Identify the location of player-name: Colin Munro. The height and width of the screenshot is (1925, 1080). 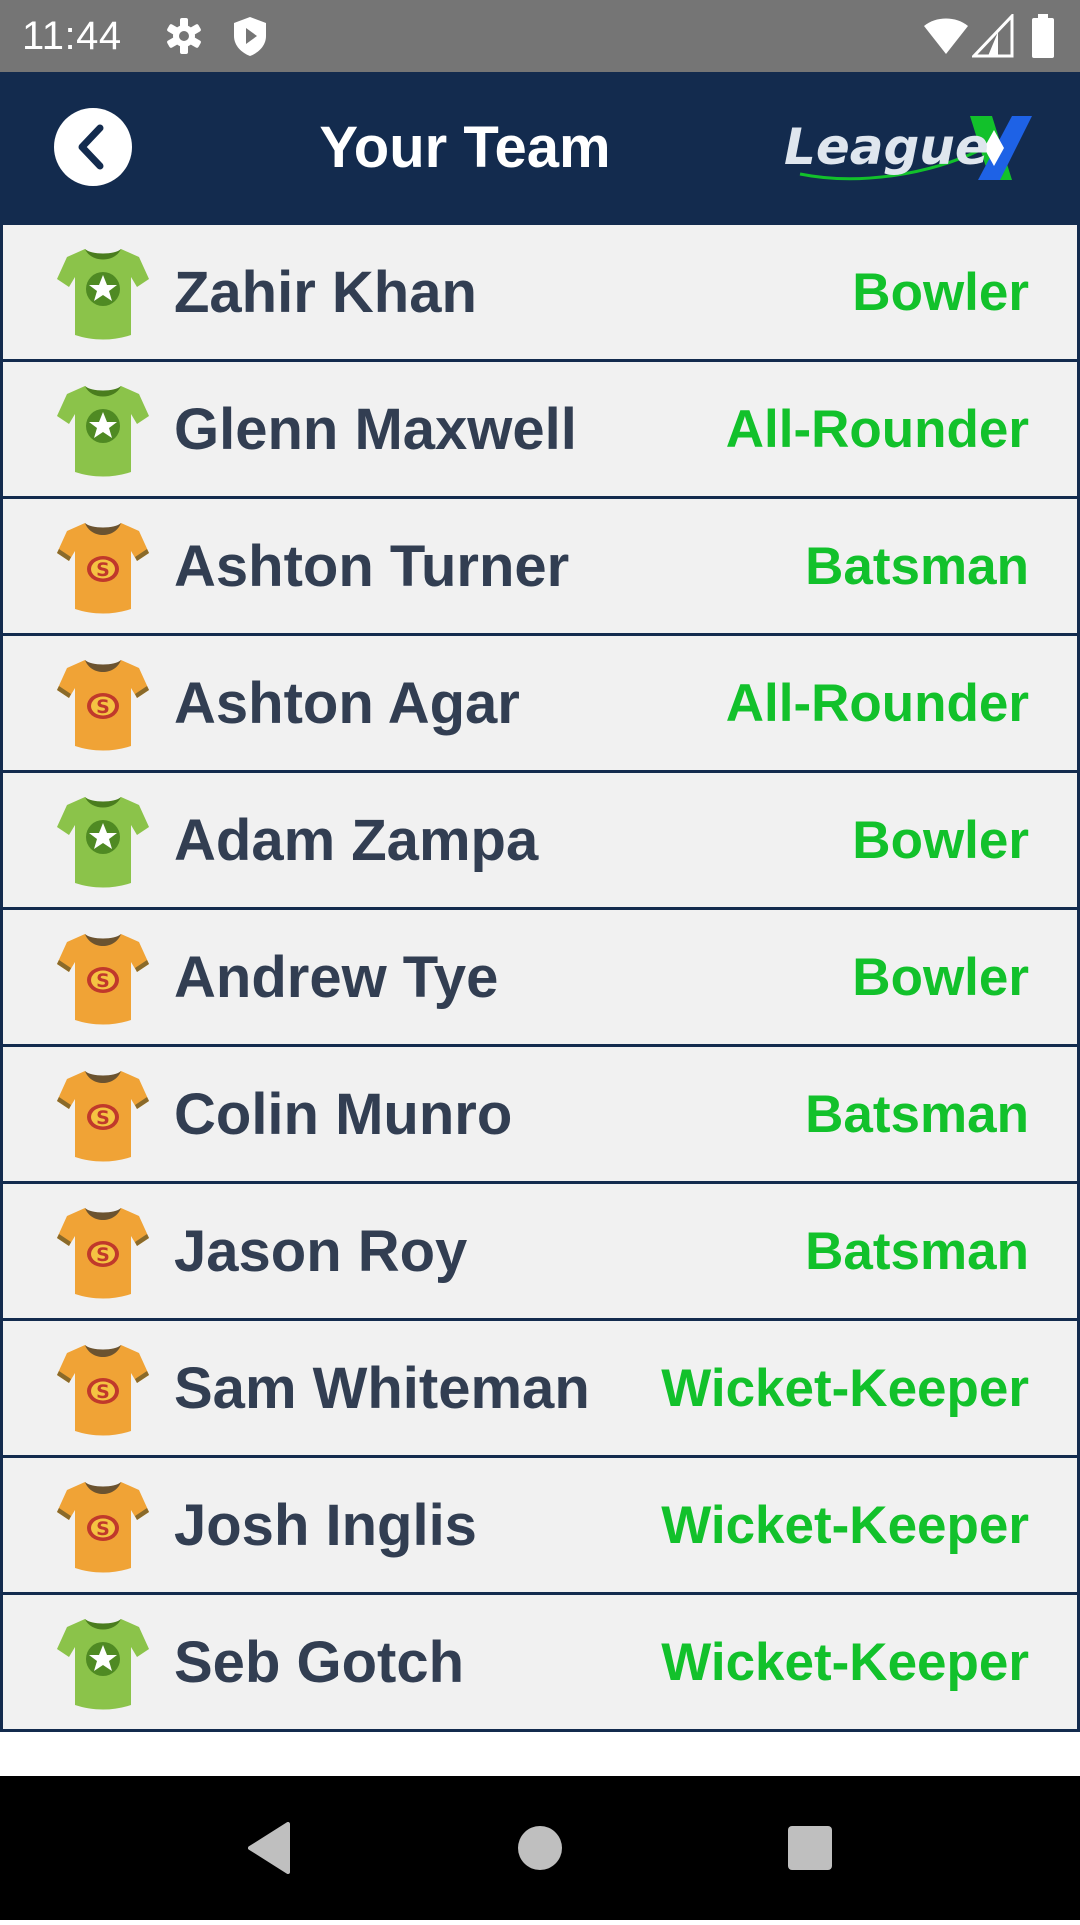
(343, 1114).